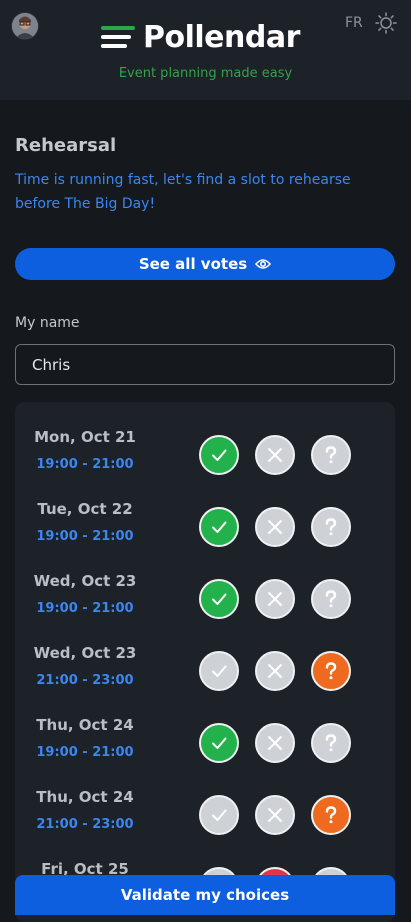 This screenshot has width=411, height=922. I want to click on eye-icon, so click(263, 264).